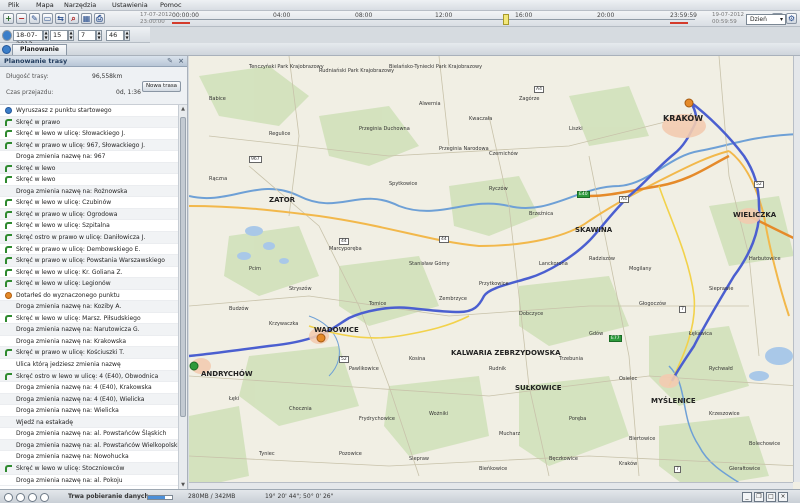 This screenshot has height=503, width=800. Describe the element at coordinates (781, 19) in the screenshot. I see `chevron-down-icon: ▾` at that location.